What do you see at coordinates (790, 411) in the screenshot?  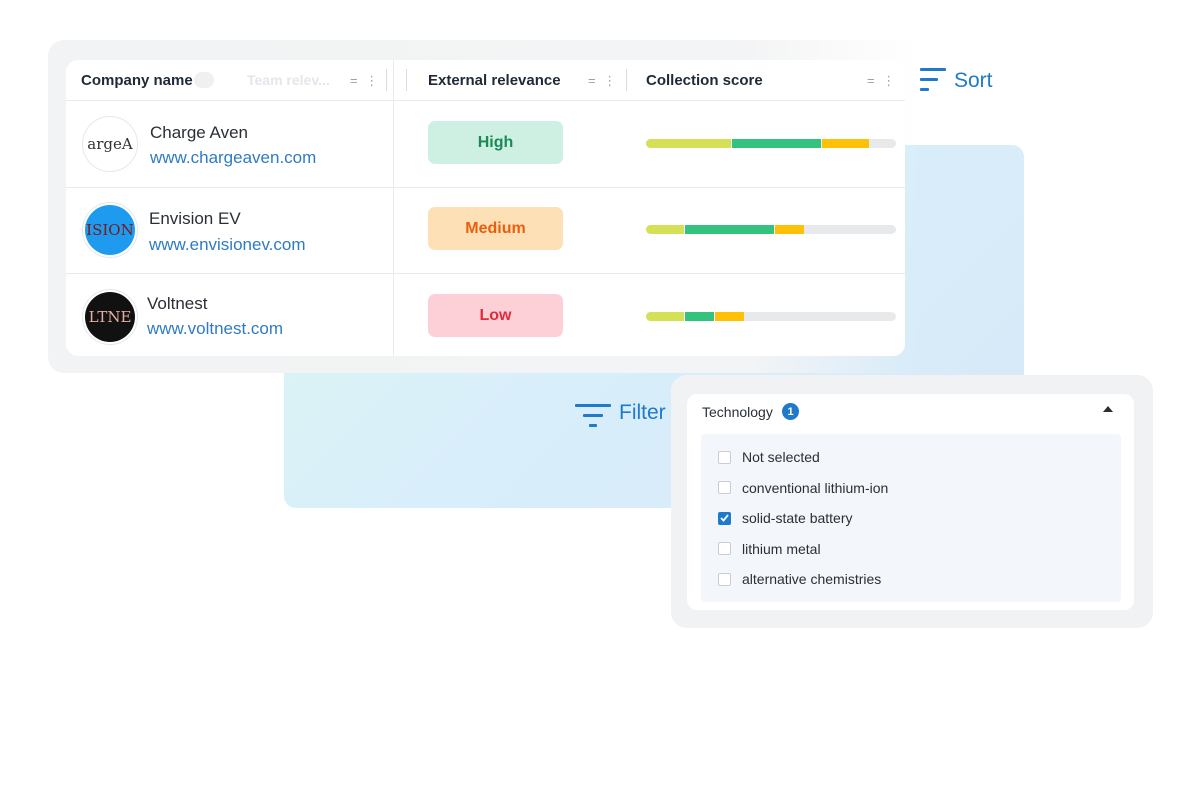 I see `selected-count-badge: 1` at bounding box center [790, 411].